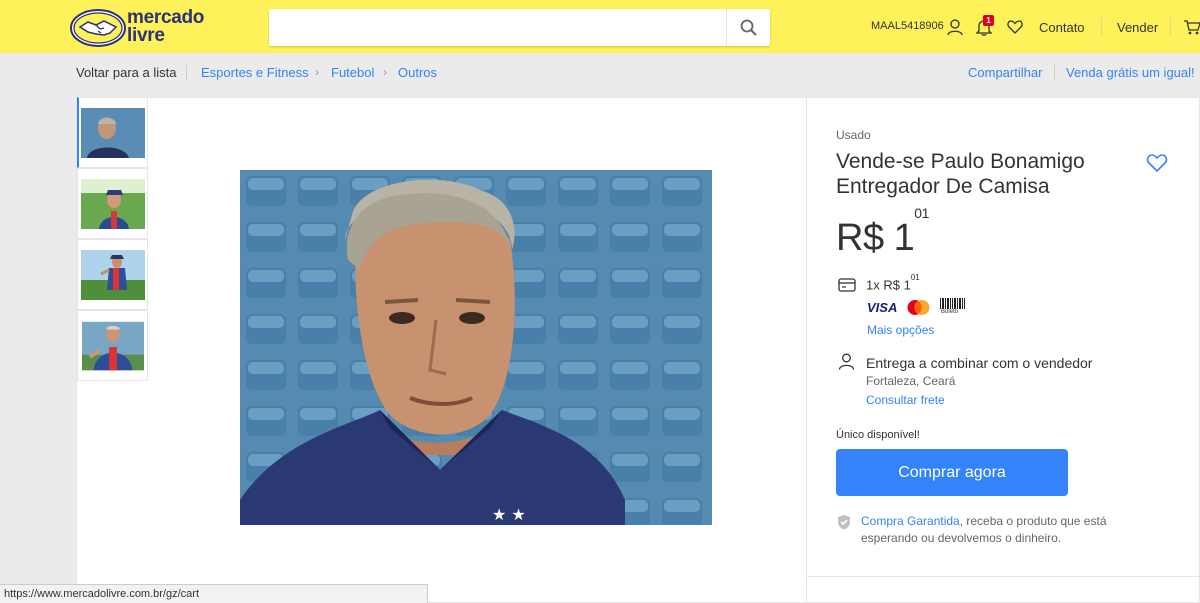  I want to click on back-to-list-link: Voltar para a lista, so click(126, 72).